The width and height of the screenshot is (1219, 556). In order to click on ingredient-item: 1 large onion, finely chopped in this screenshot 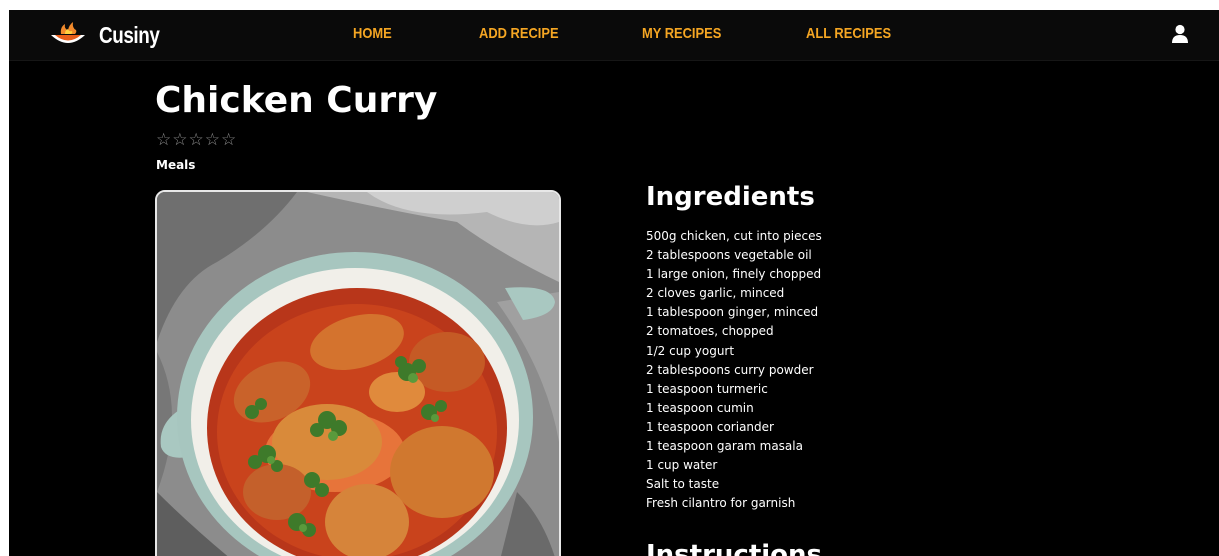, I will do `click(734, 274)`.